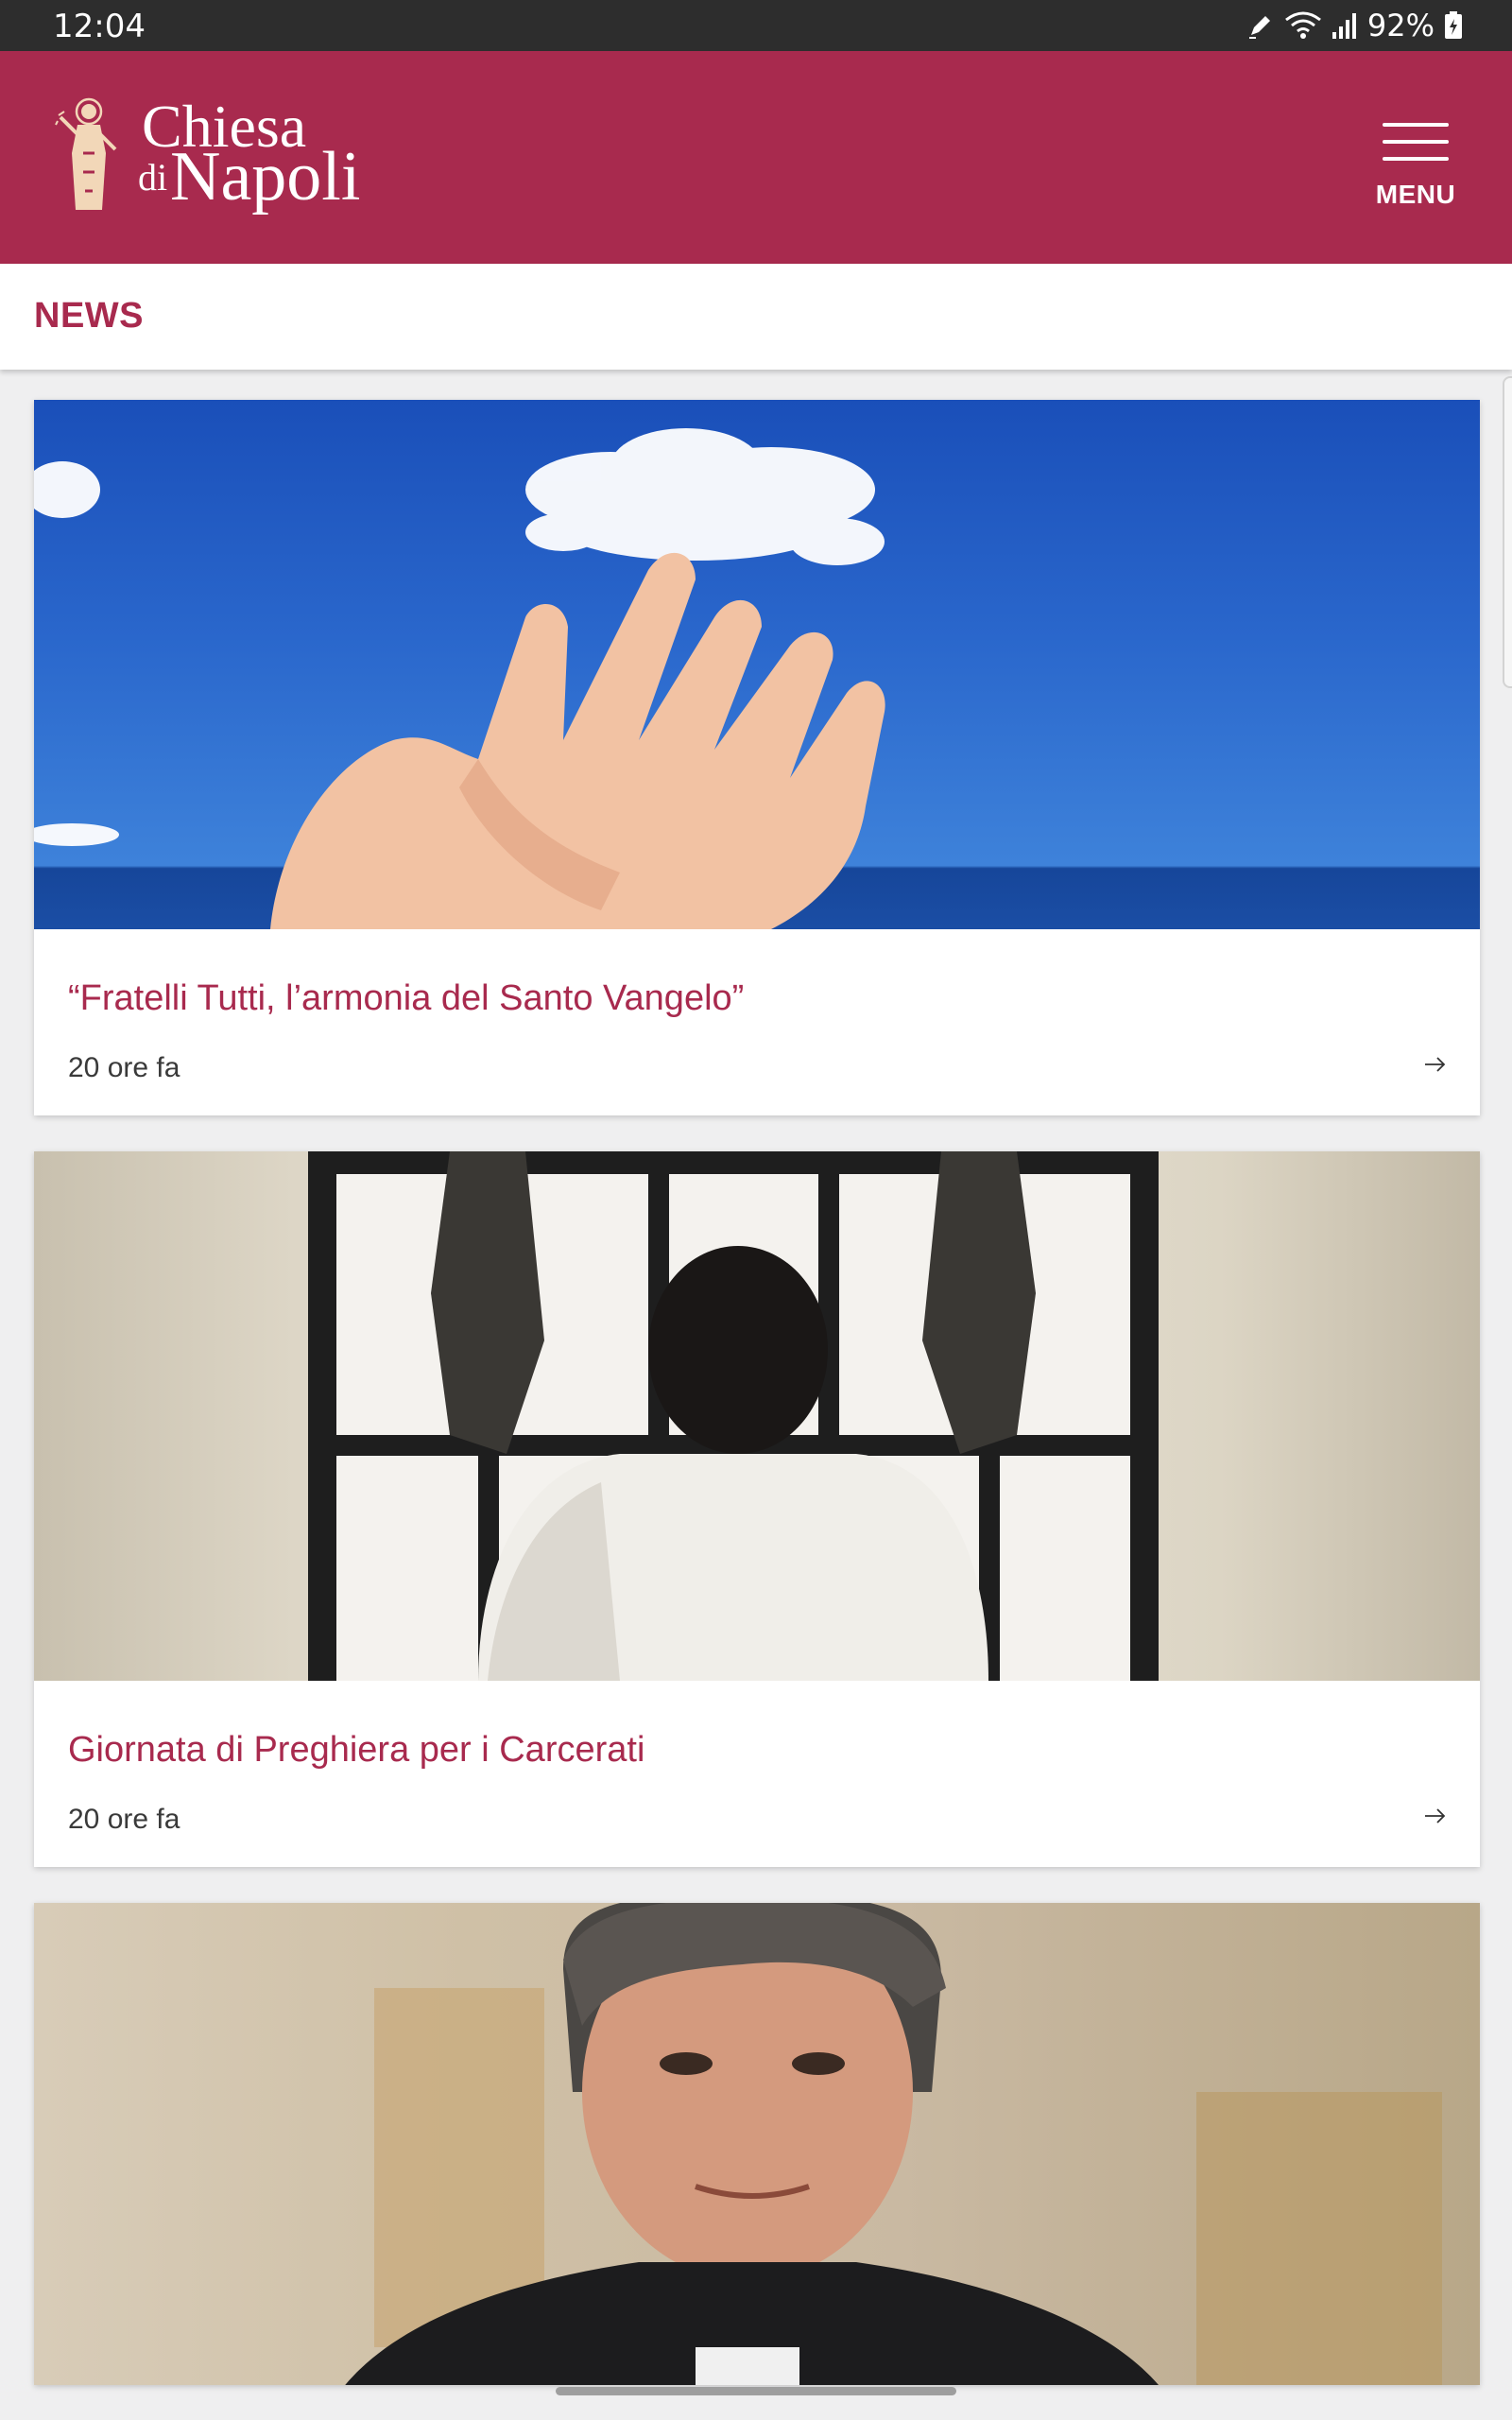 This screenshot has width=1512, height=2420. I want to click on saint-figure-icon, so click(86, 153).